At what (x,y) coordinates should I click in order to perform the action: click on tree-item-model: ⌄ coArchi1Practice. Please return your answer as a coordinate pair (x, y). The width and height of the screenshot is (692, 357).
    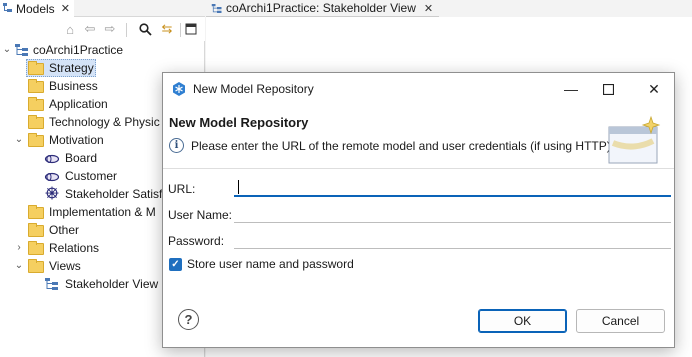
    Looking at the image, I should click on (102, 50).